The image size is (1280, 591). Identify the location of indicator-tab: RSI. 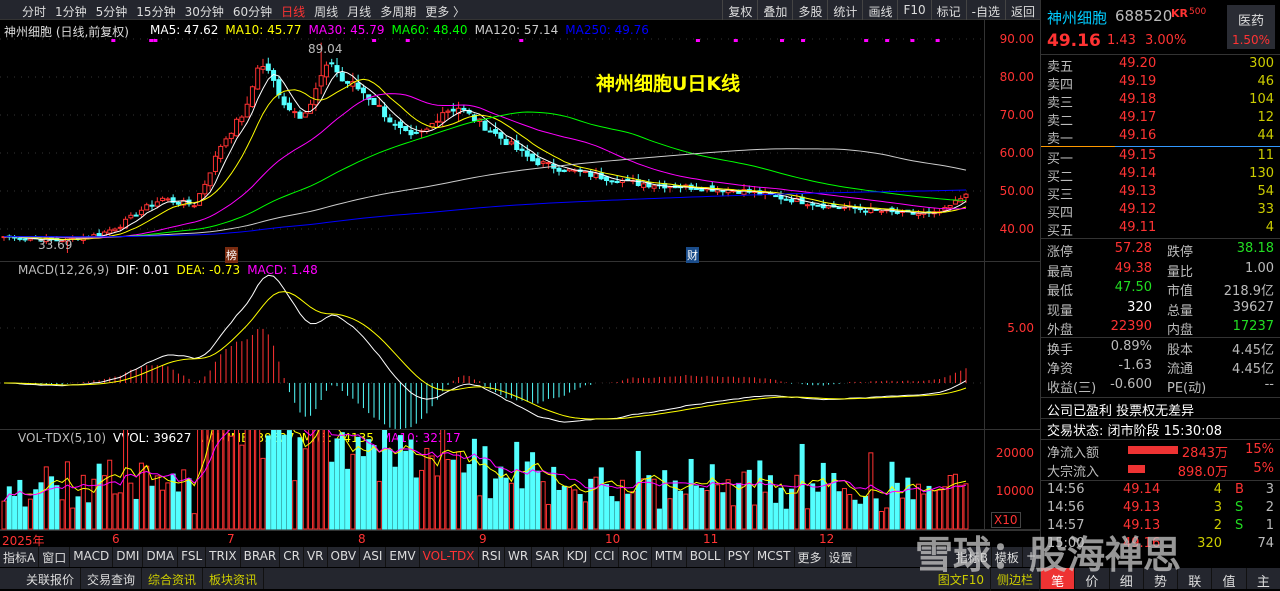
(492, 557).